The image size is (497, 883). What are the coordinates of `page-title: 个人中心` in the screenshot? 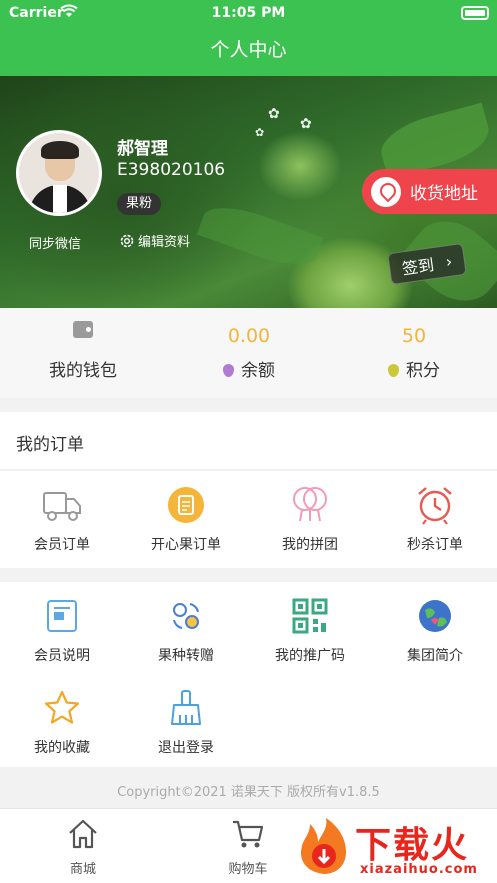 It's located at (248, 50).